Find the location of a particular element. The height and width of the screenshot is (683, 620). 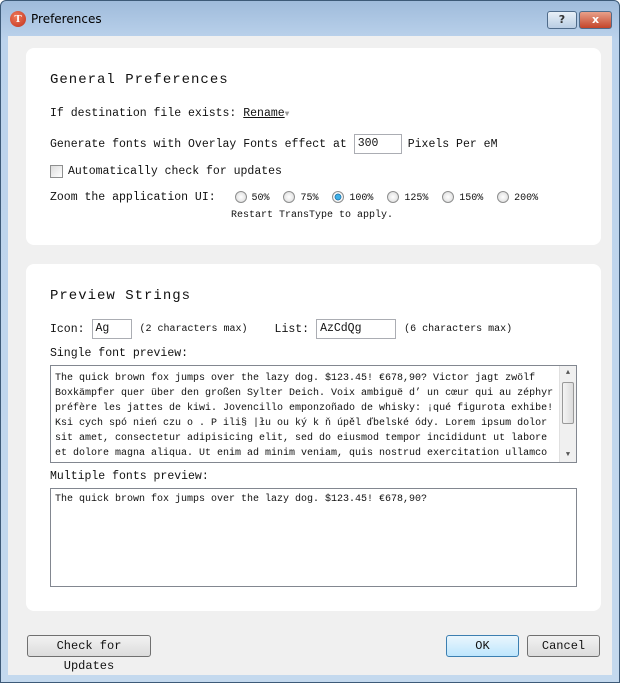

chevron-down-icon: ▼ is located at coordinates (287, 114).